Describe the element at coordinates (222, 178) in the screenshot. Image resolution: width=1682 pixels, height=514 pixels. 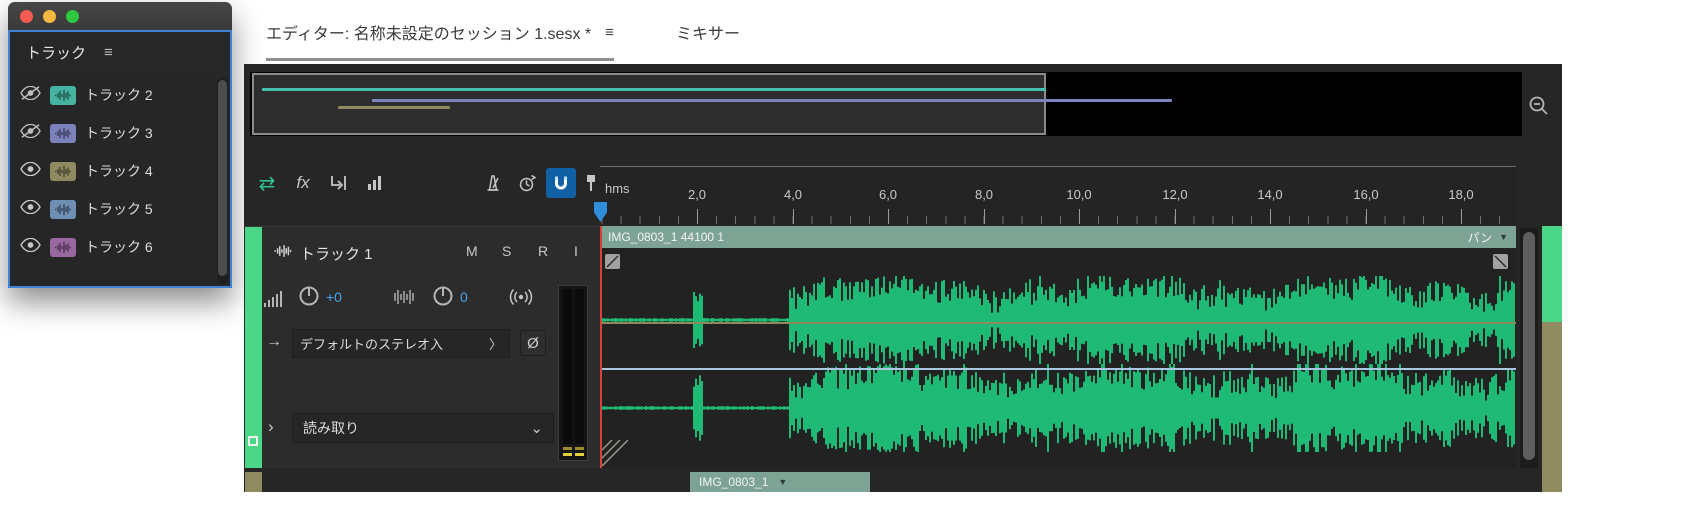
I see `tracks-scrollbar-thumb` at that location.